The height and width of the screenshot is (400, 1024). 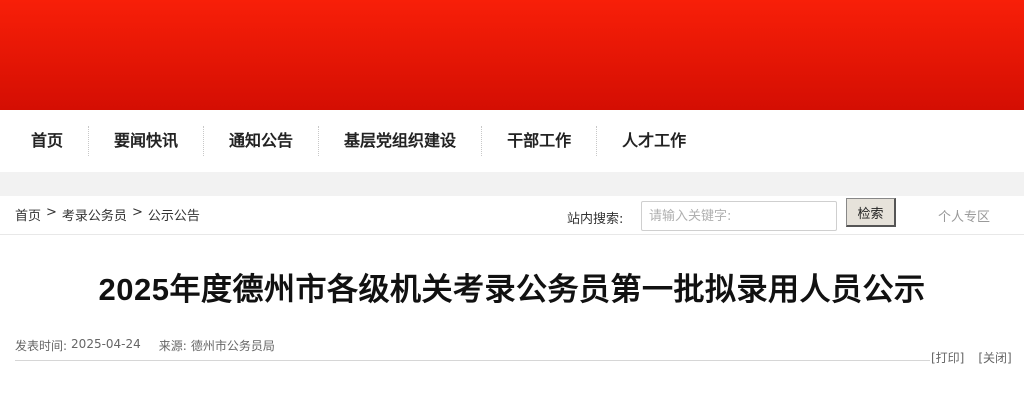 What do you see at coordinates (595, 219) in the screenshot?
I see `search-label: 站内搜索:` at bounding box center [595, 219].